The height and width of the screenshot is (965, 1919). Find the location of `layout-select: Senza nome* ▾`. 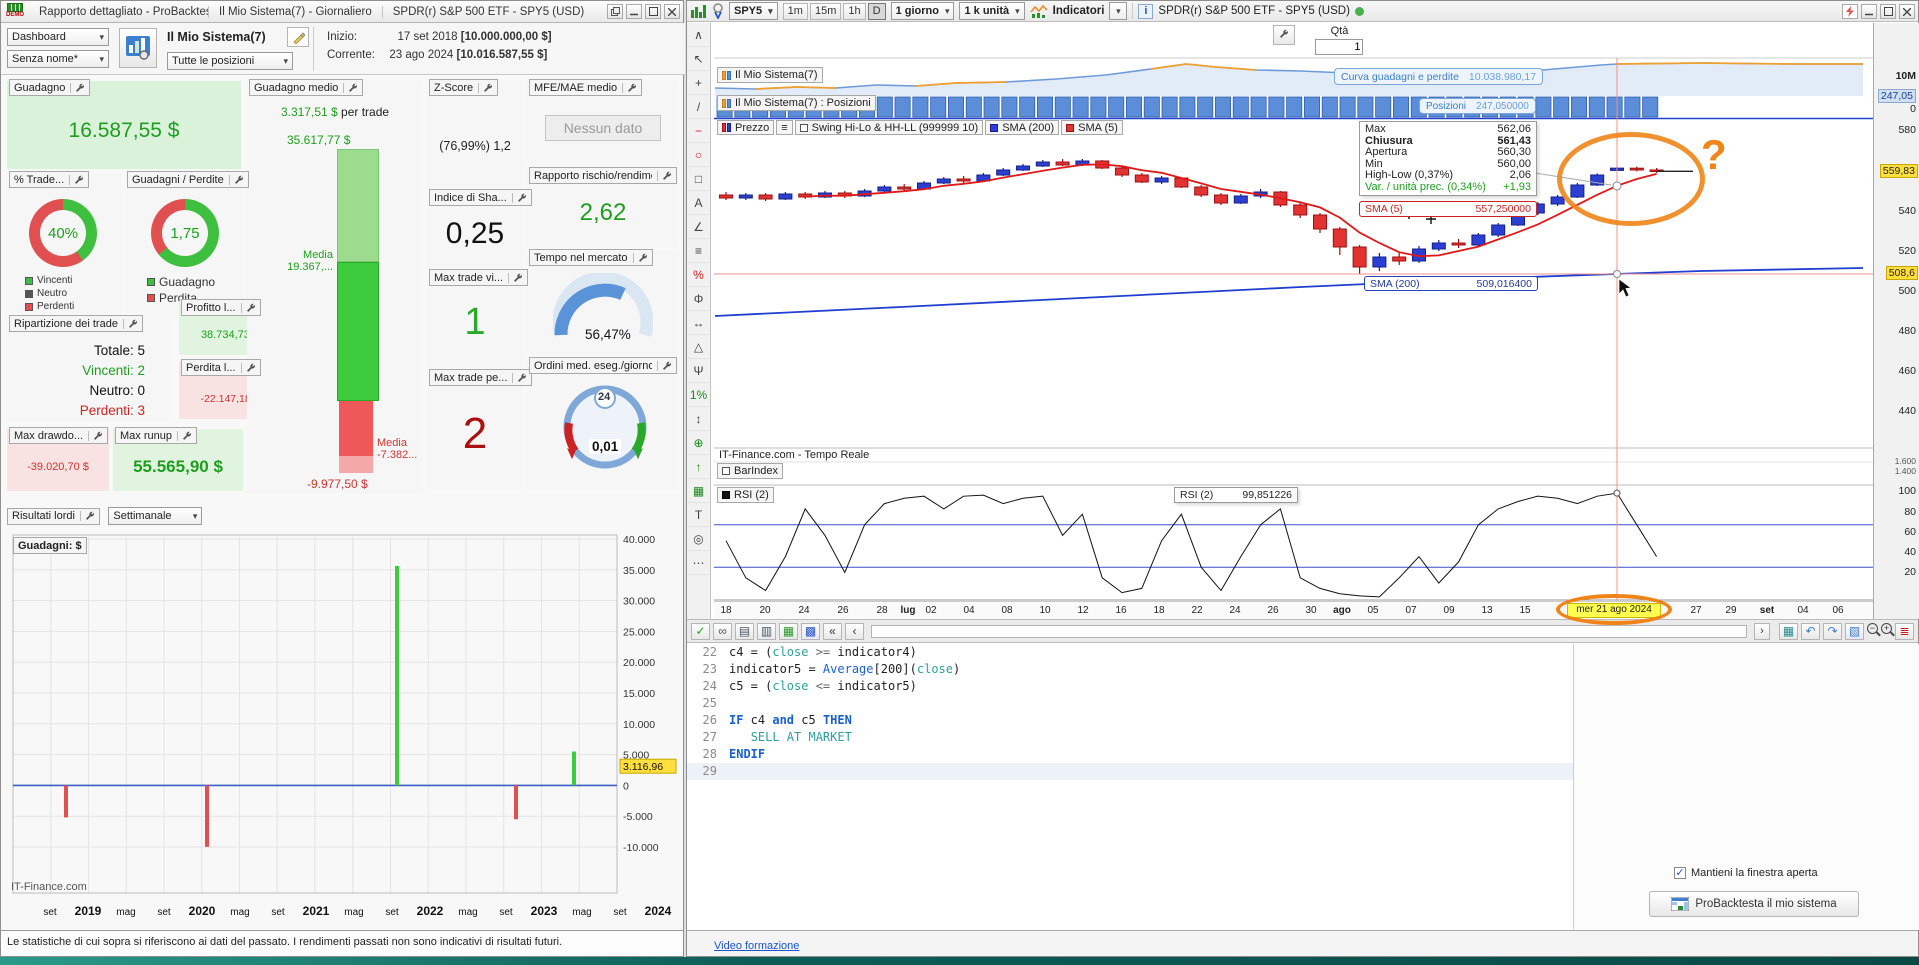

layout-select: Senza nome* ▾ is located at coordinates (58, 59).